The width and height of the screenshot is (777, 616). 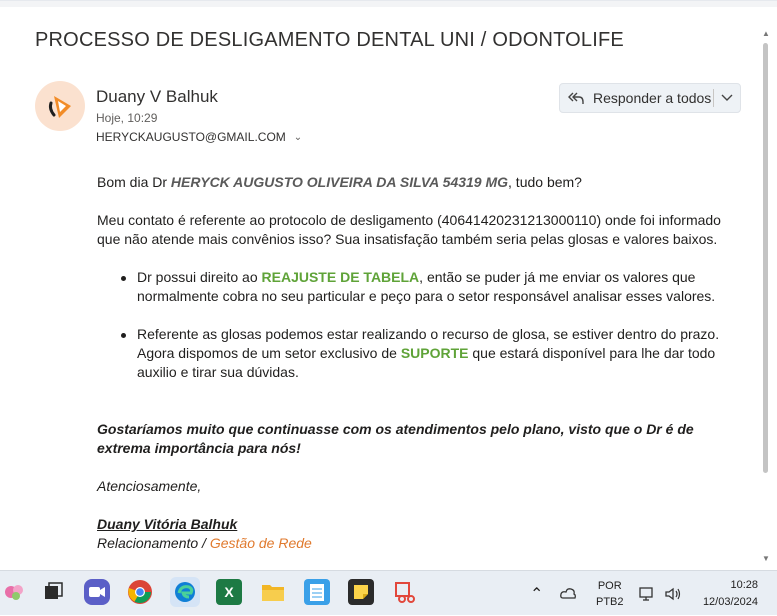 I want to click on greeting-suffix: , tudo bem?, so click(x=545, y=182).